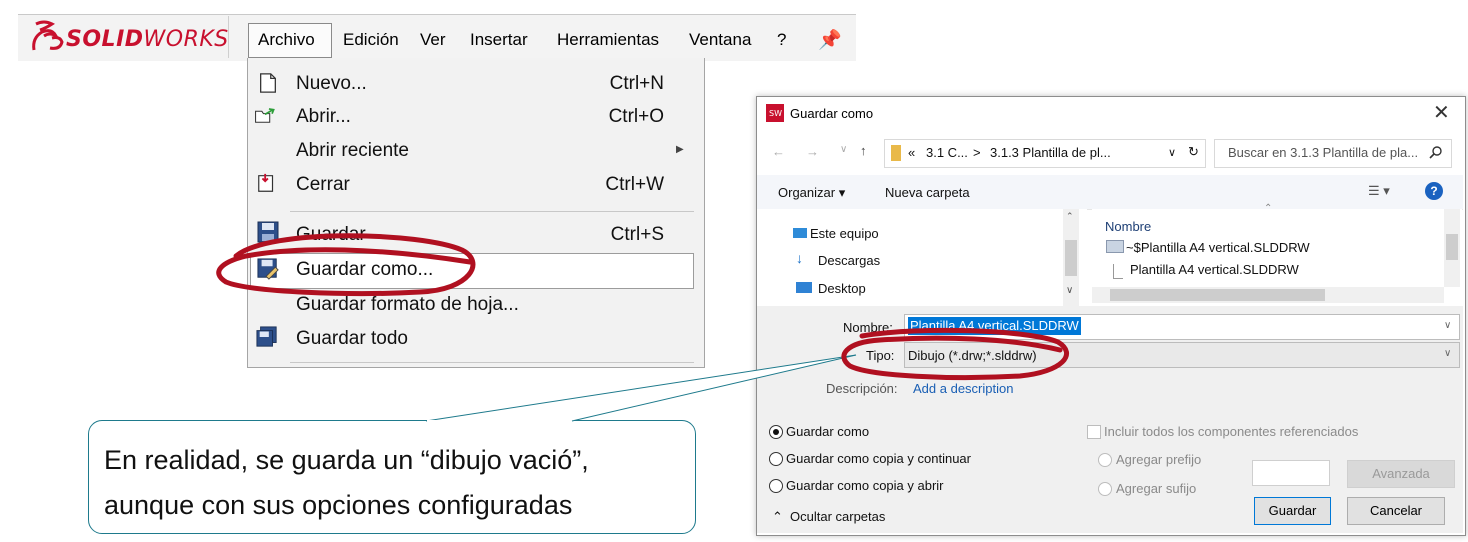 The width and height of the screenshot is (1468, 542). I want to click on shortcut-abrir: Ctrl+O, so click(636, 116).